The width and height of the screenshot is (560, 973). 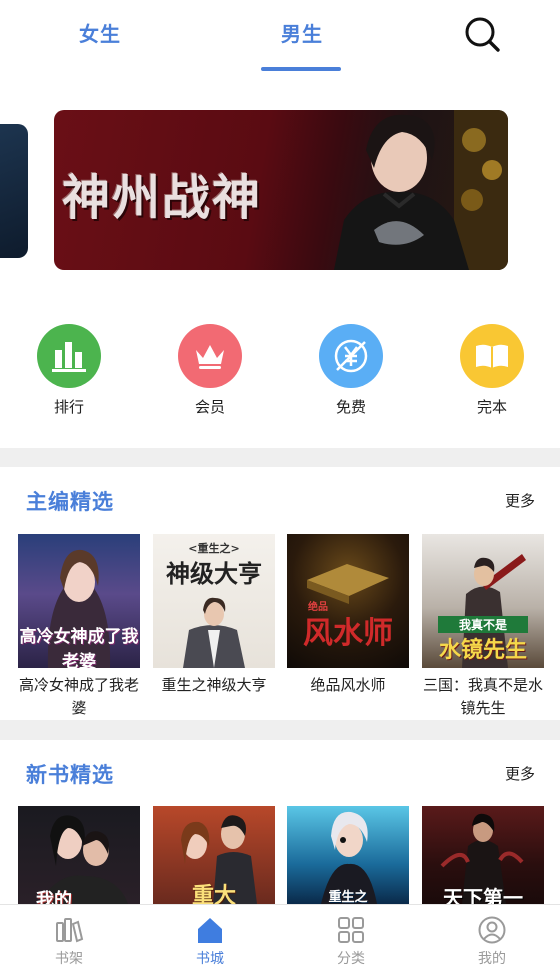 I want to click on book-cover-subtext: 绝品, so click(x=318, y=607).